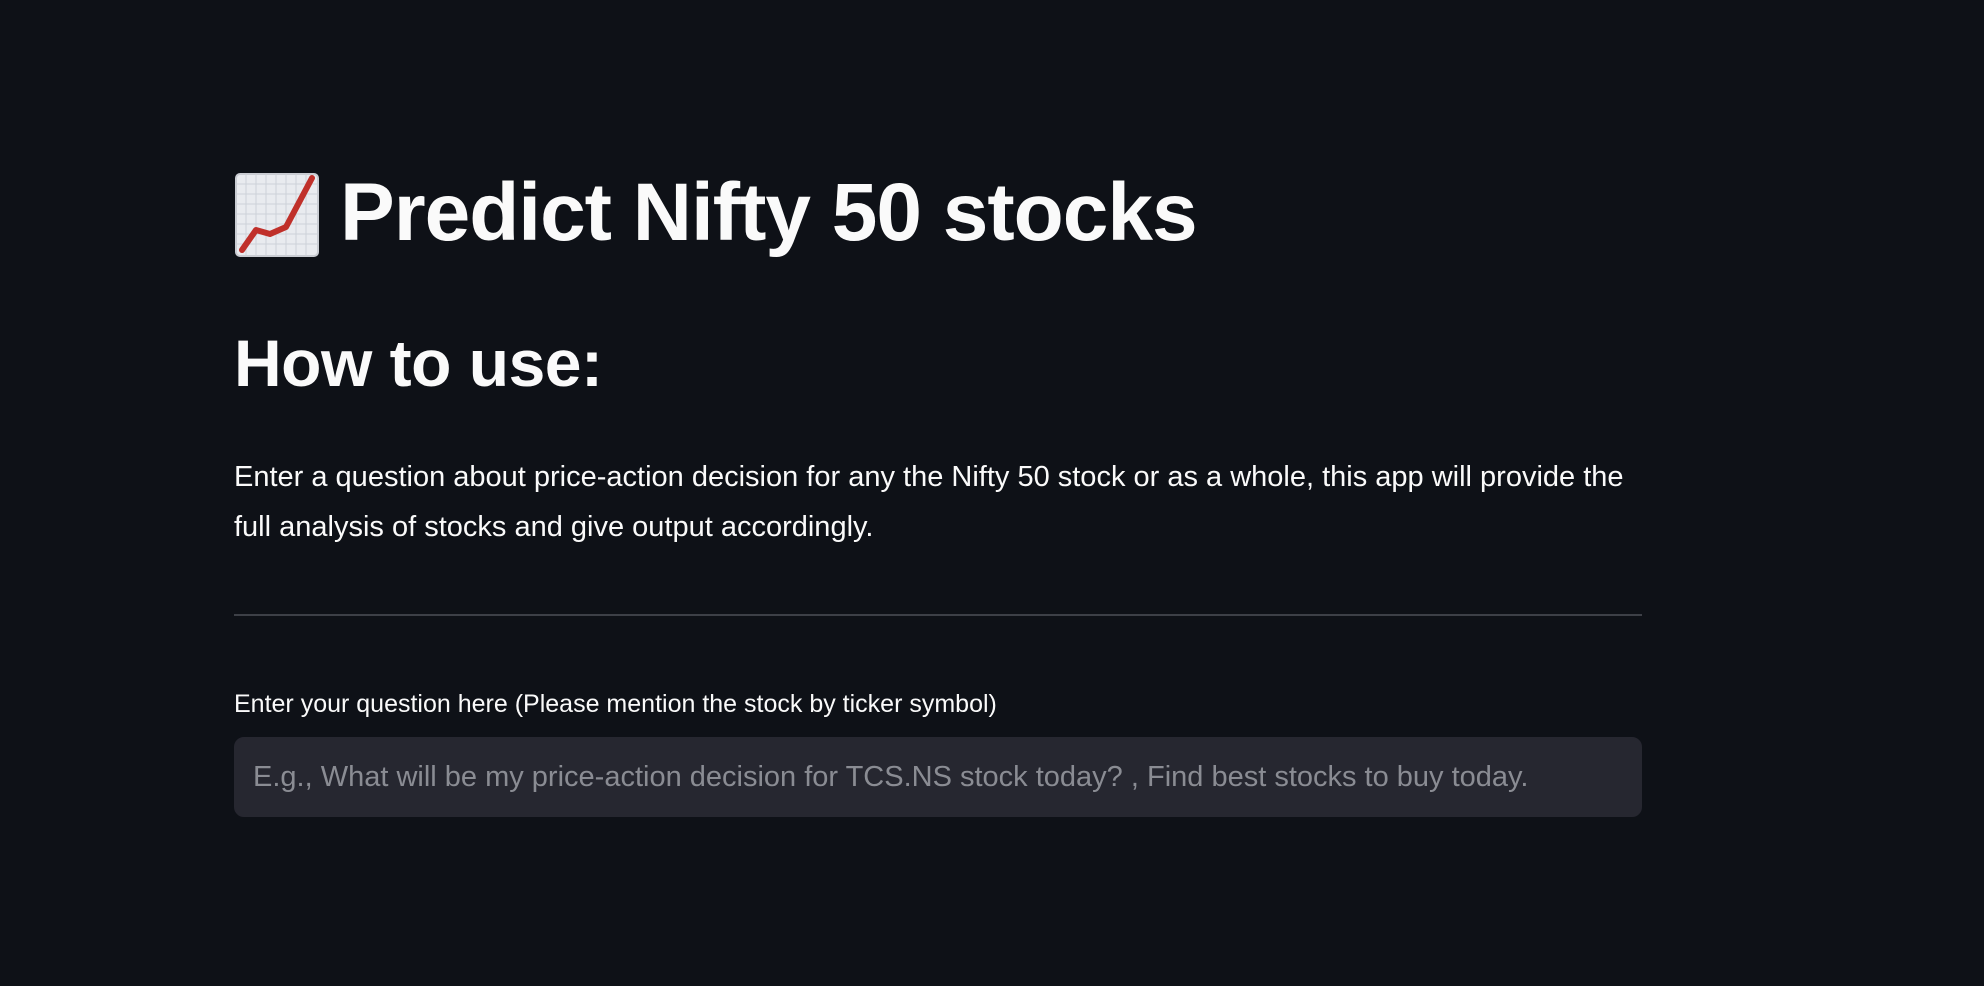  What do you see at coordinates (277, 215) in the screenshot?
I see `chart-increasing-icon` at bounding box center [277, 215].